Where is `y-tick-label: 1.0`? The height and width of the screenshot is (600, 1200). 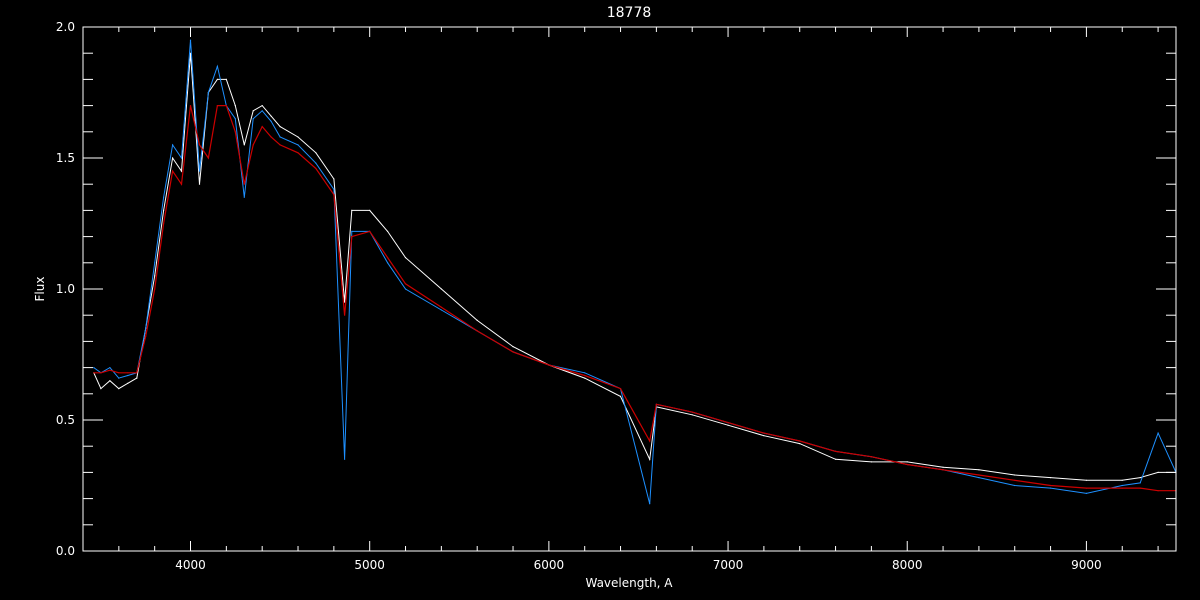
y-tick-label: 1.0 is located at coordinates (65, 289).